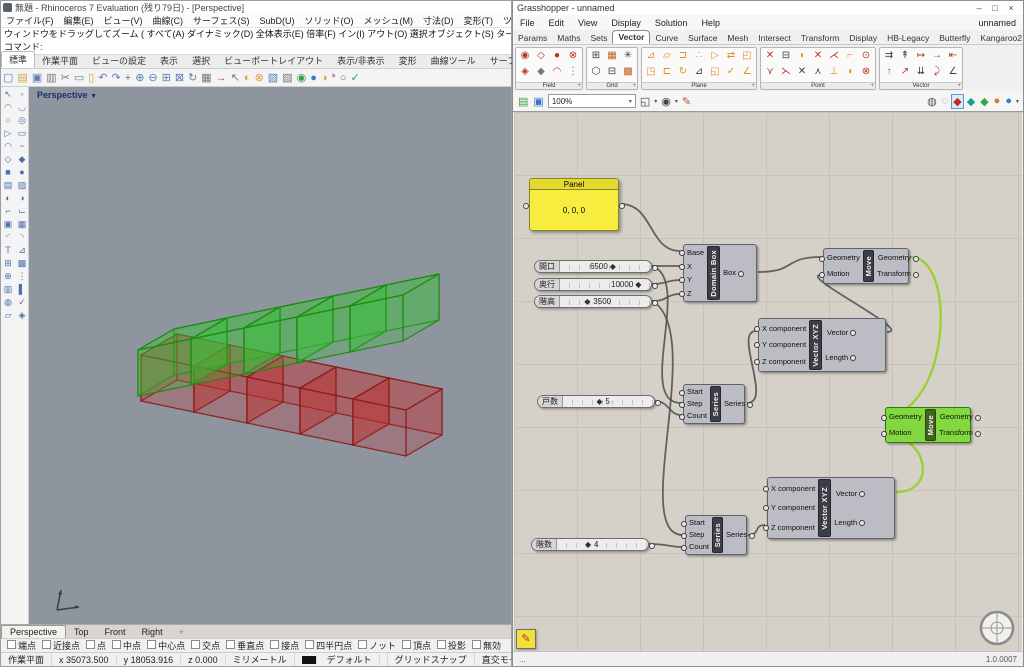 Image resolution: width=1024 pixels, height=667 pixels. What do you see at coordinates (573, 56) in the screenshot?
I see `field-tensor-icon: ⊗` at bounding box center [573, 56].